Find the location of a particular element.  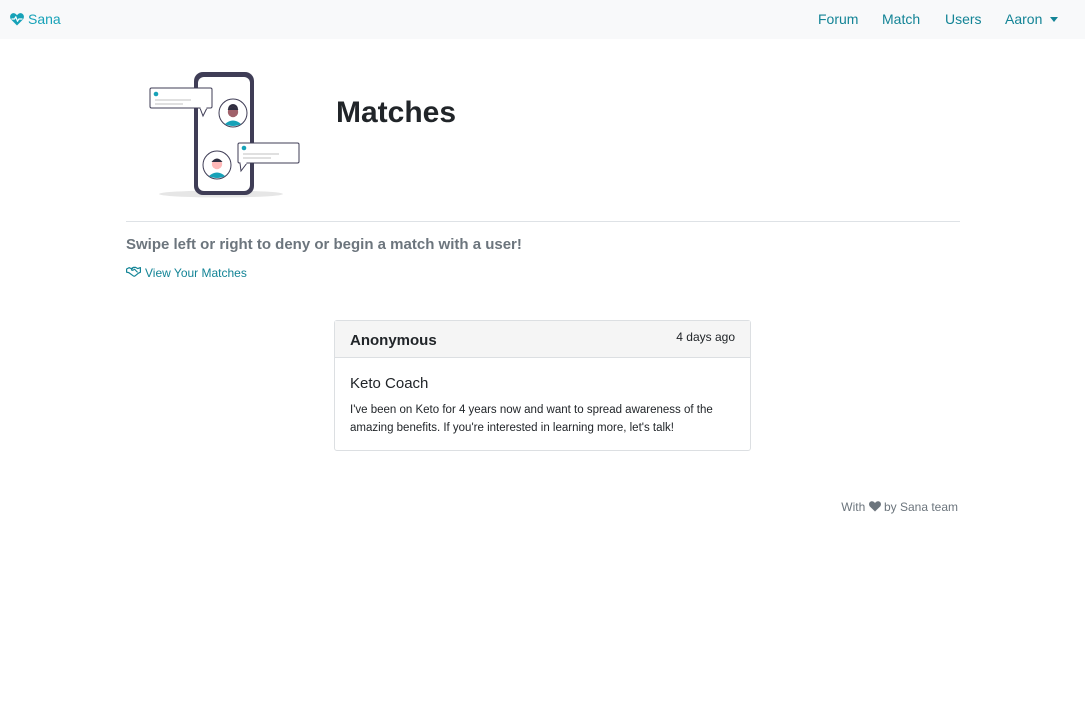

card-header: Anonymous 4 days ago is located at coordinates (542, 339).